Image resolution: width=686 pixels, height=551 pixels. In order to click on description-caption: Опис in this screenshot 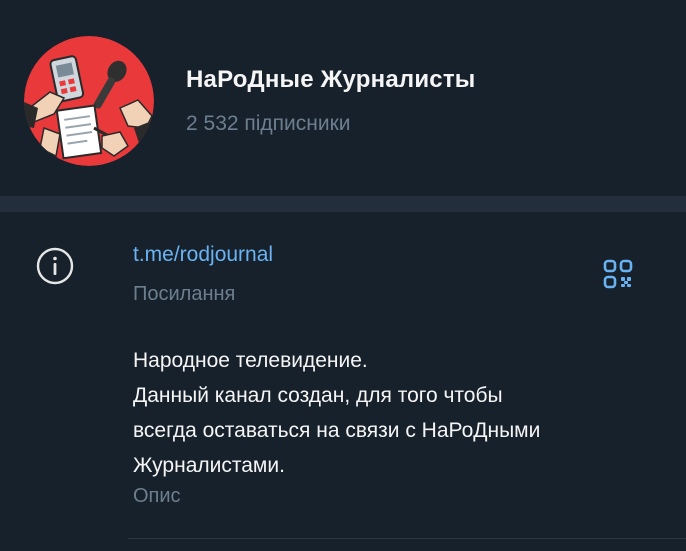, I will do `click(157, 496)`.